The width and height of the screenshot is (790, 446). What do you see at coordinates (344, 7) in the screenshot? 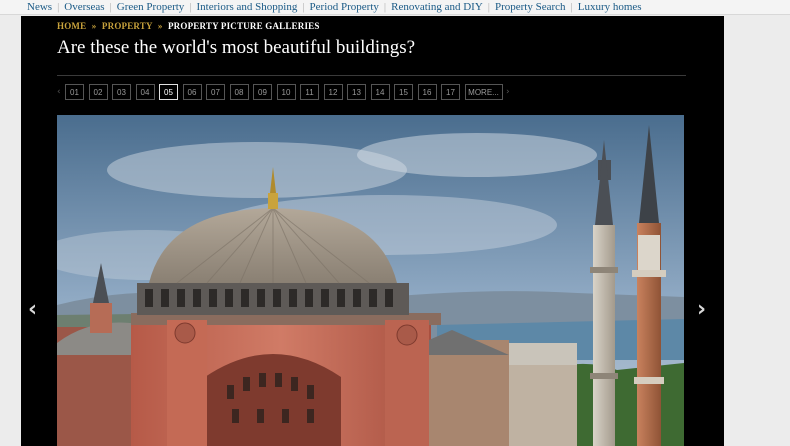
I see `nav-period-property: Period Property` at bounding box center [344, 7].